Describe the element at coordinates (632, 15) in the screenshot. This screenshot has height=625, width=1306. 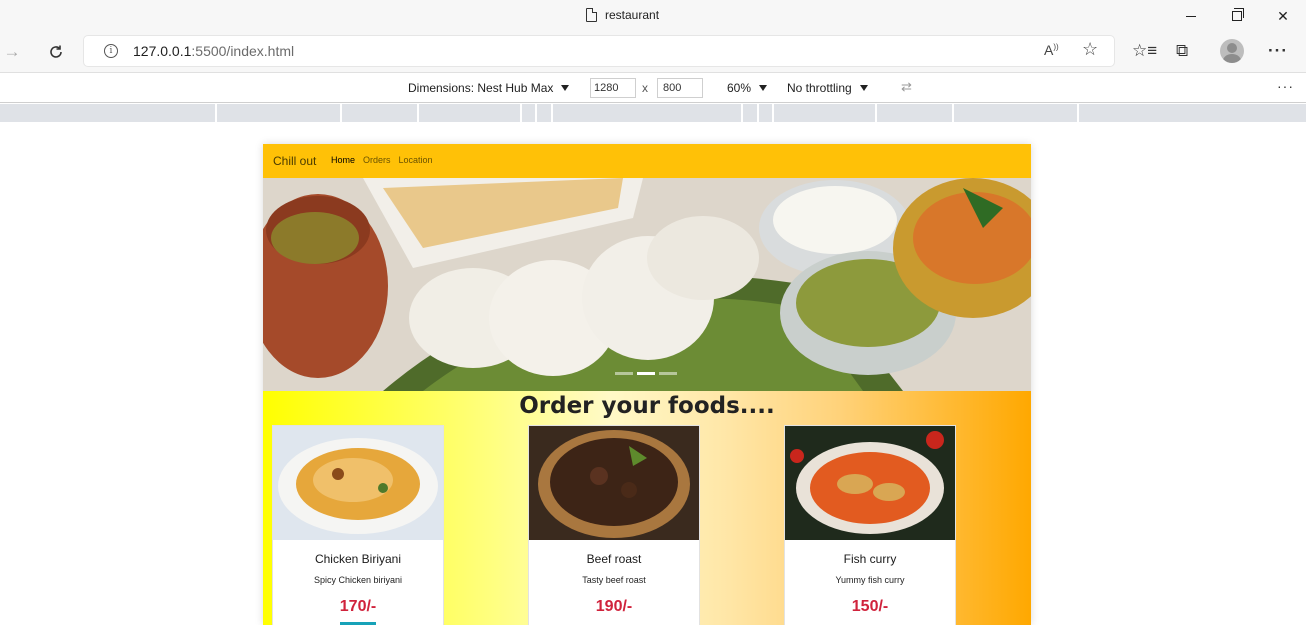
I see `tab-title: restaurant` at that location.